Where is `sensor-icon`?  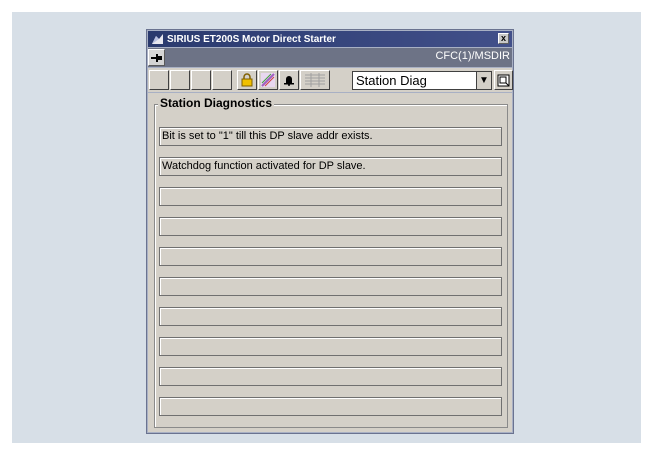 sensor-icon is located at coordinates (268, 80).